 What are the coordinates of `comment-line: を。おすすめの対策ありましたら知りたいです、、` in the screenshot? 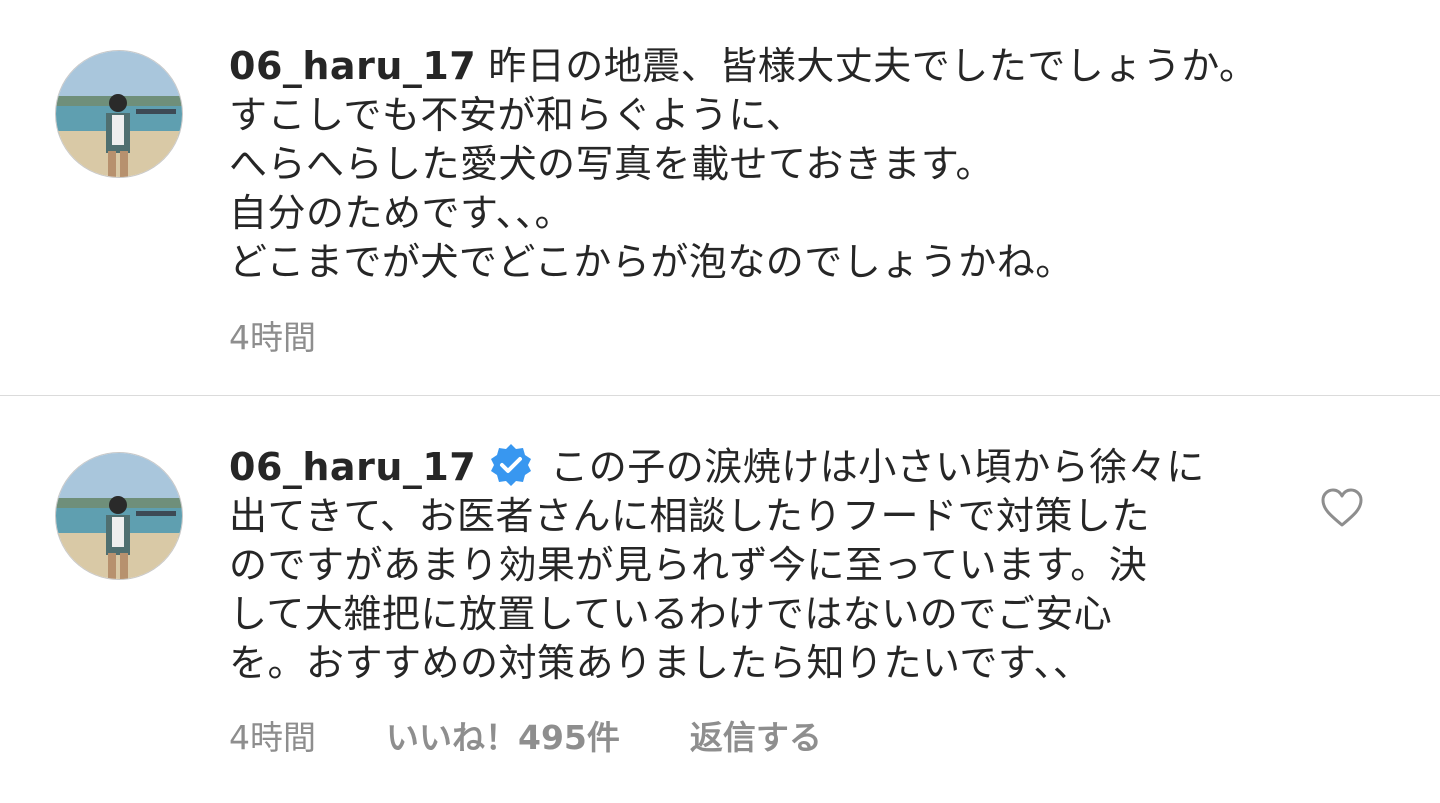 It's located at (660, 663).